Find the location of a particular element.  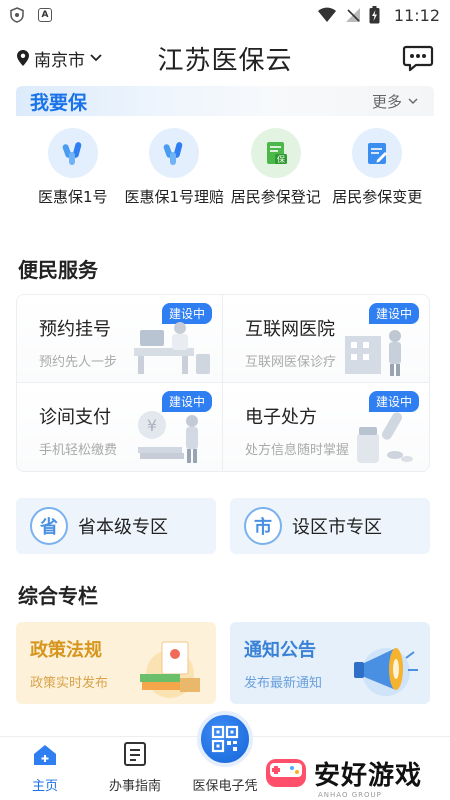

insure-item-yihuibao: 医惠保1号 is located at coordinates (73, 167).